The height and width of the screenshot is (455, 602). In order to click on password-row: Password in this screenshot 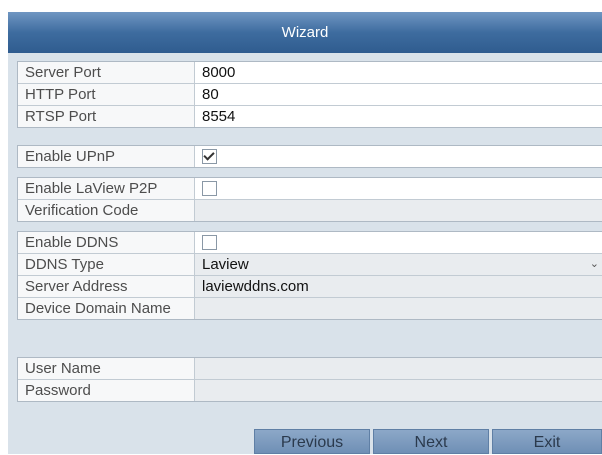, I will do `click(310, 390)`.